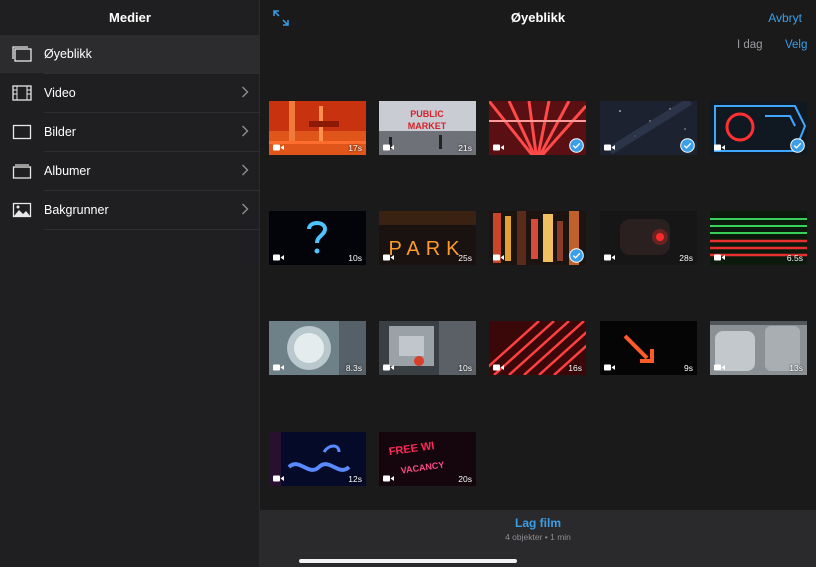  What do you see at coordinates (427, 459) in the screenshot?
I see `video-thumbnail: FREE WI VACANCY 20s` at bounding box center [427, 459].